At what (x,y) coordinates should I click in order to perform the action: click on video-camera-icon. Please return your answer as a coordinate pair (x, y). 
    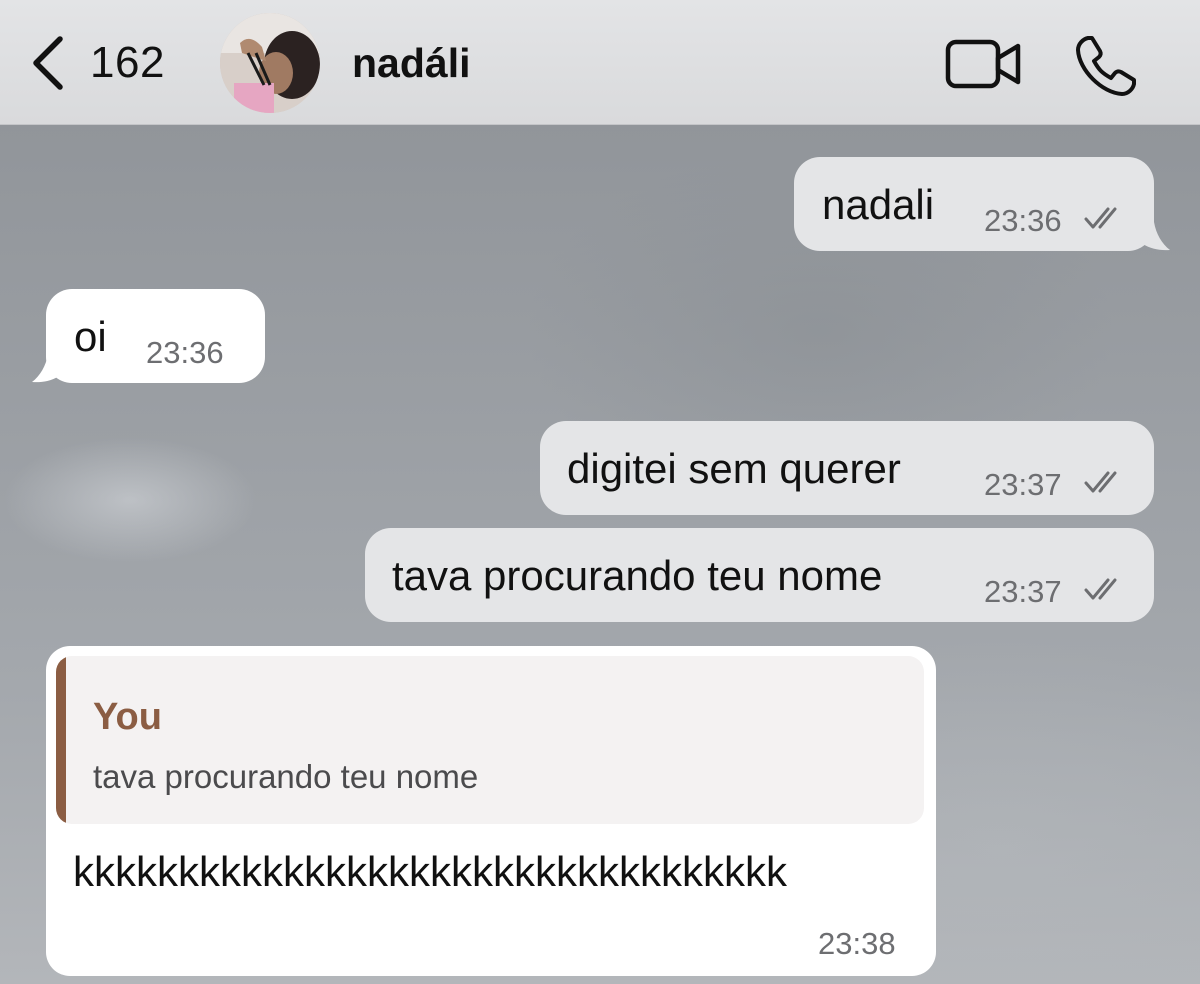
    Looking at the image, I should click on (983, 64).